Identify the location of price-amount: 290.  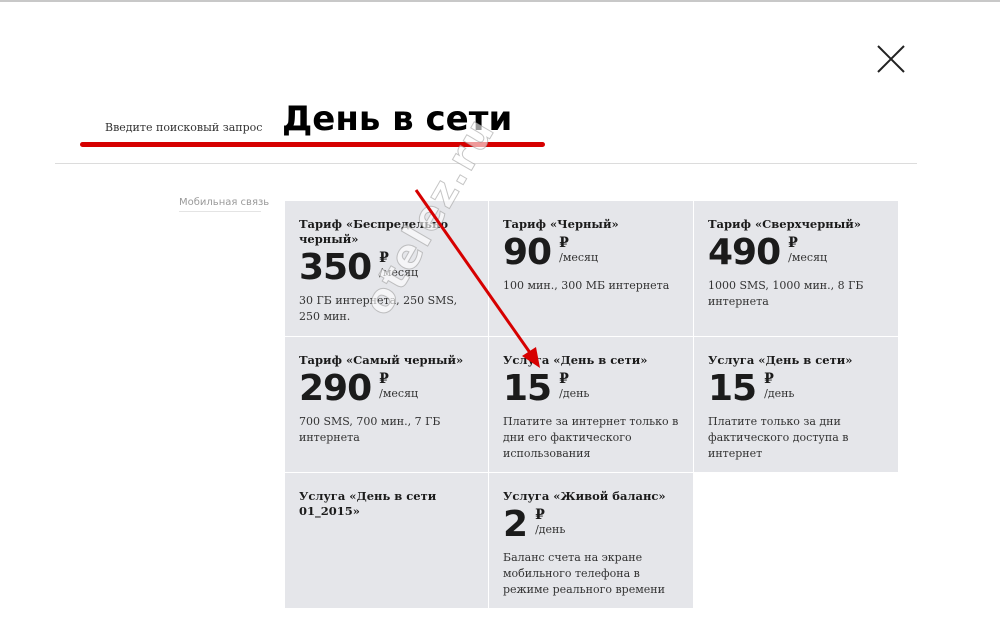
(335, 388).